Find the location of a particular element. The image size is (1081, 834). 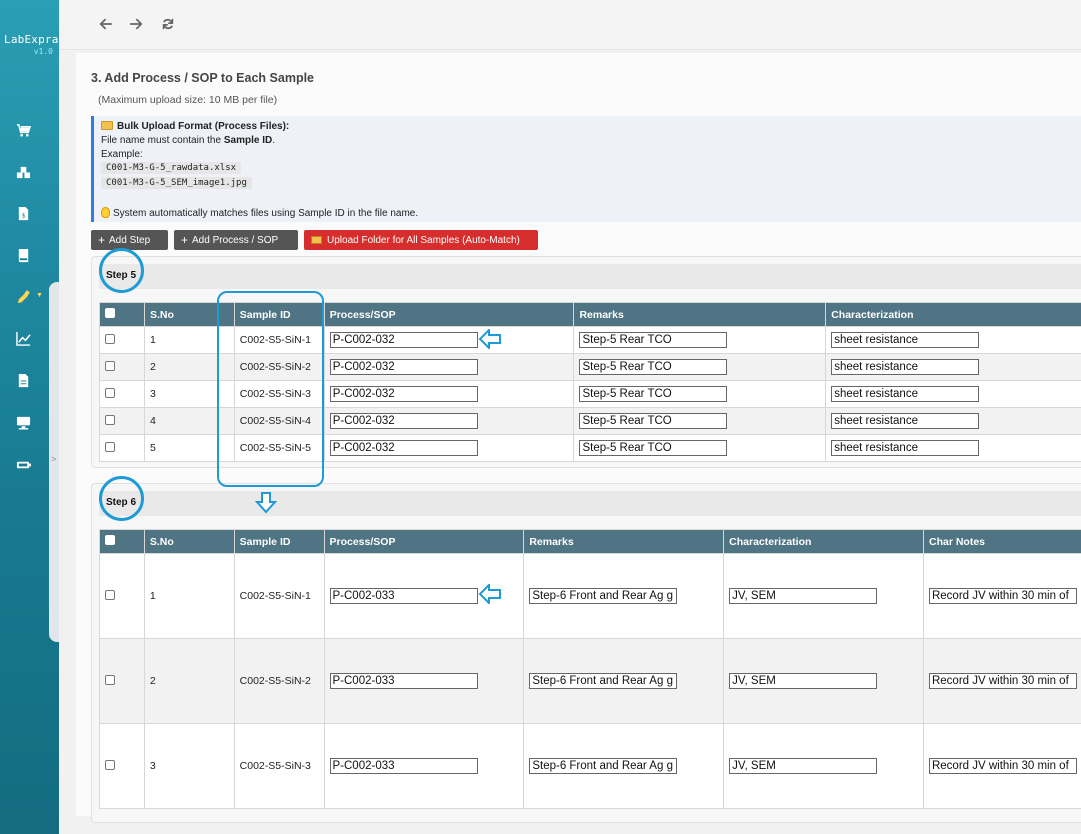

boxes-icon is located at coordinates (23, 172).